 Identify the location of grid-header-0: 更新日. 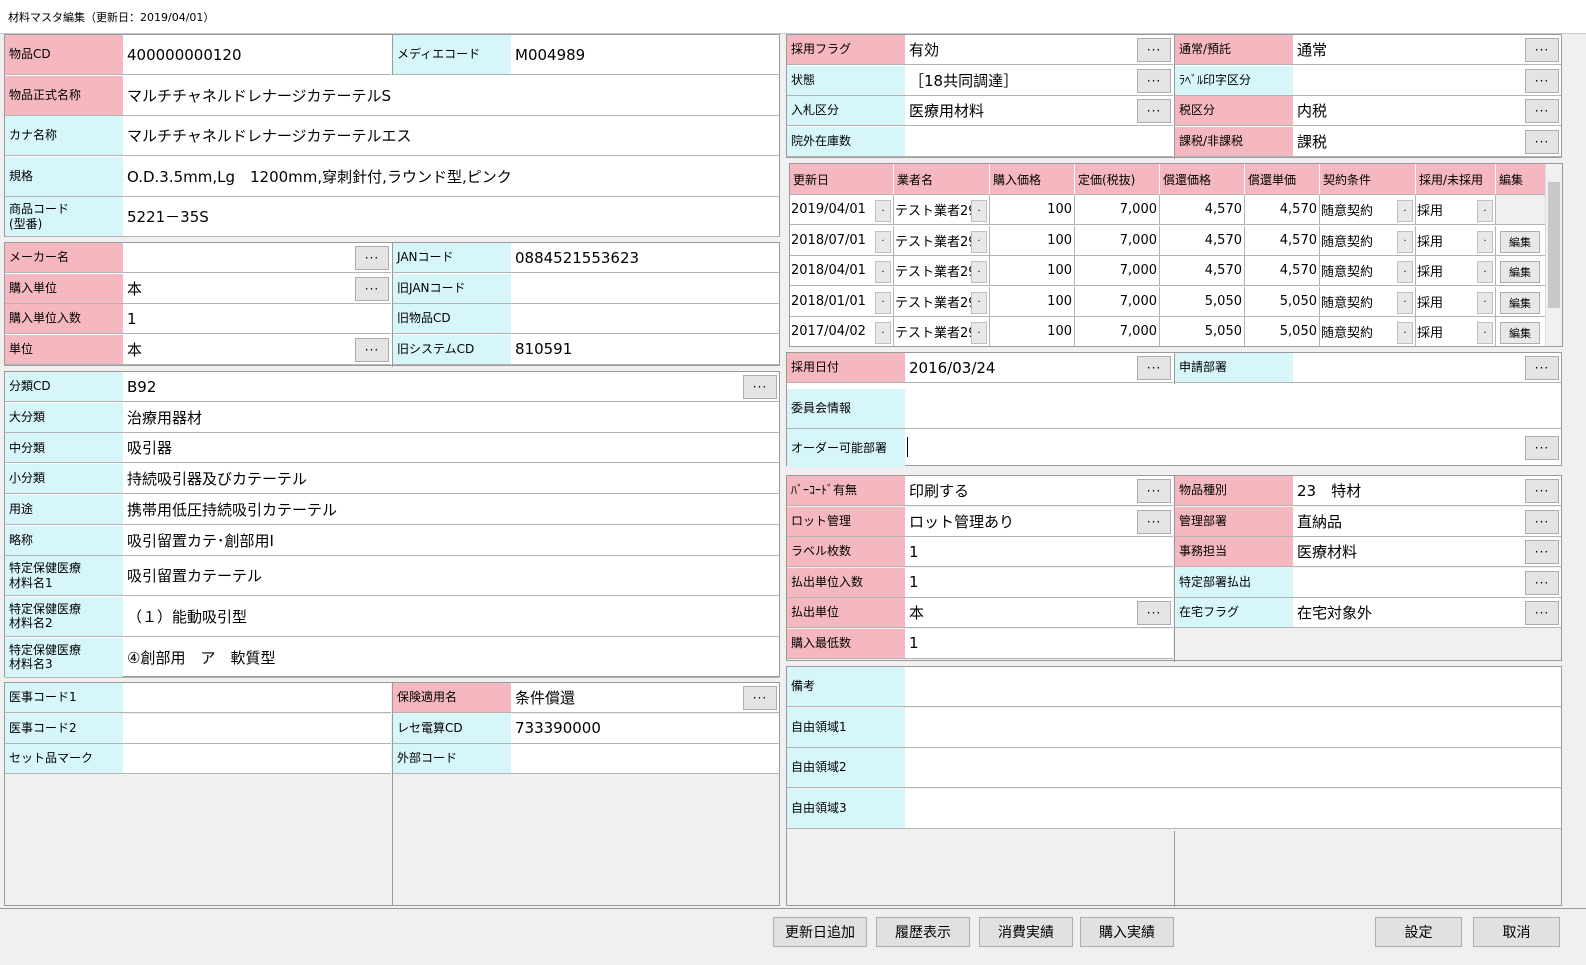
(842, 179).